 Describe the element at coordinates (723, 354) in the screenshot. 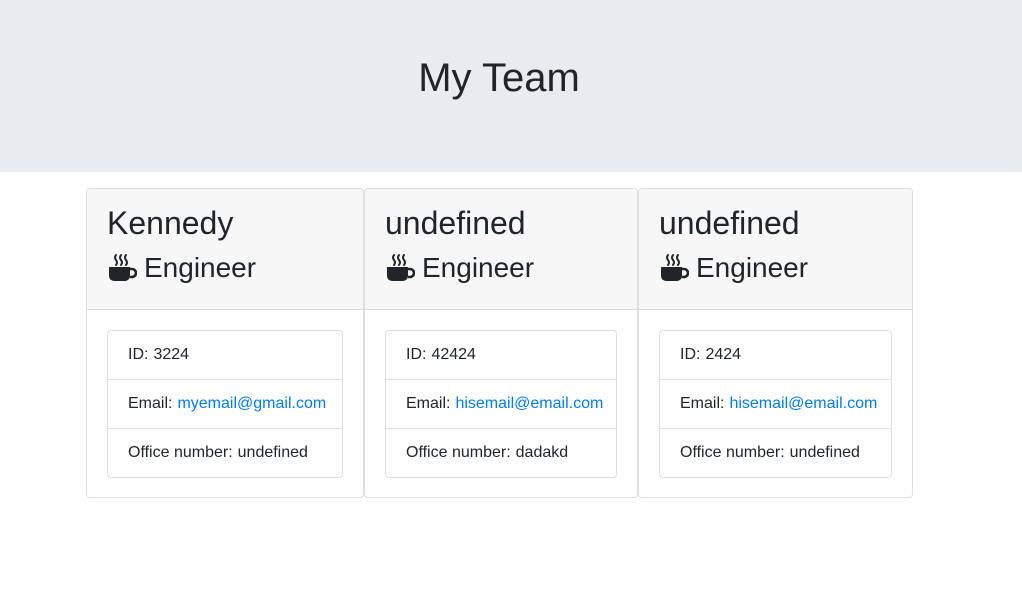

I see `id-value: 2424` at that location.